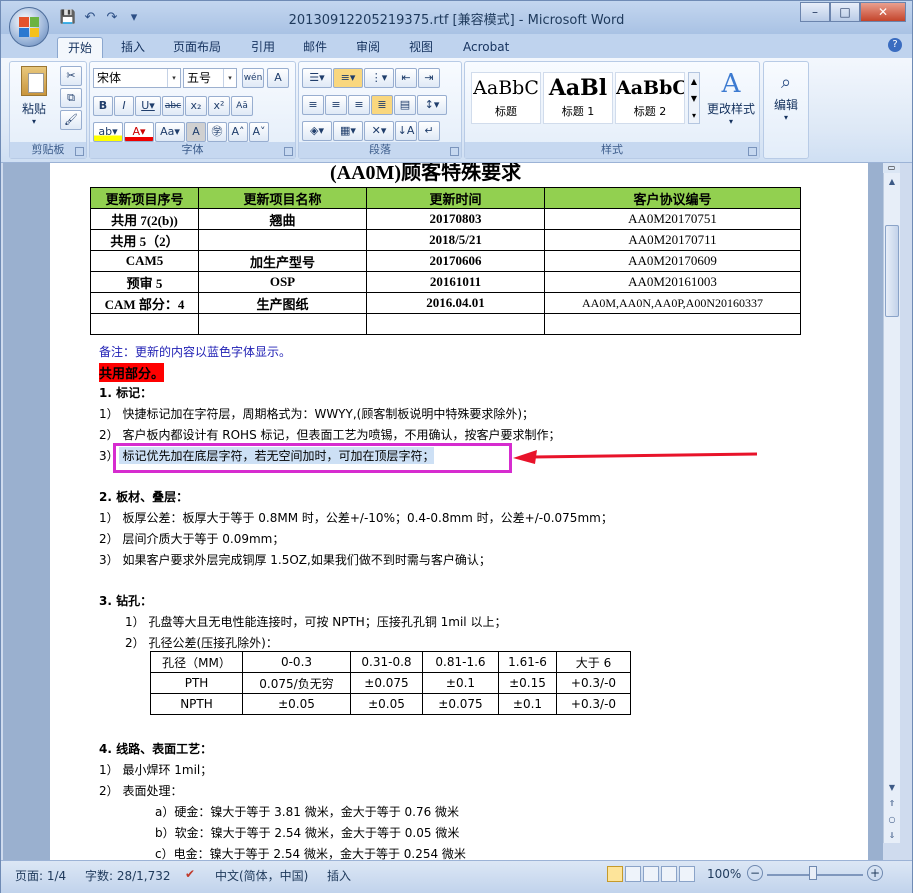  What do you see at coordinates (432, 105) in the screenshot?
I see `line-spacing-icon: ↕▾` at bounding box center [432, 105].